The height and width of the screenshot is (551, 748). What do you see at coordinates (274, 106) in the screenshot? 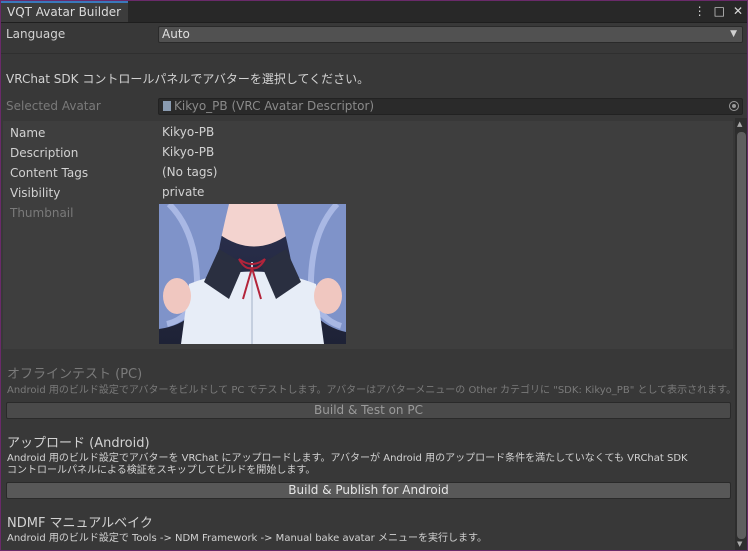
I see `selected-avatar-value: Kikyo_PB (VRC Avatar Descriptor)` at bounding box center [274, 106].